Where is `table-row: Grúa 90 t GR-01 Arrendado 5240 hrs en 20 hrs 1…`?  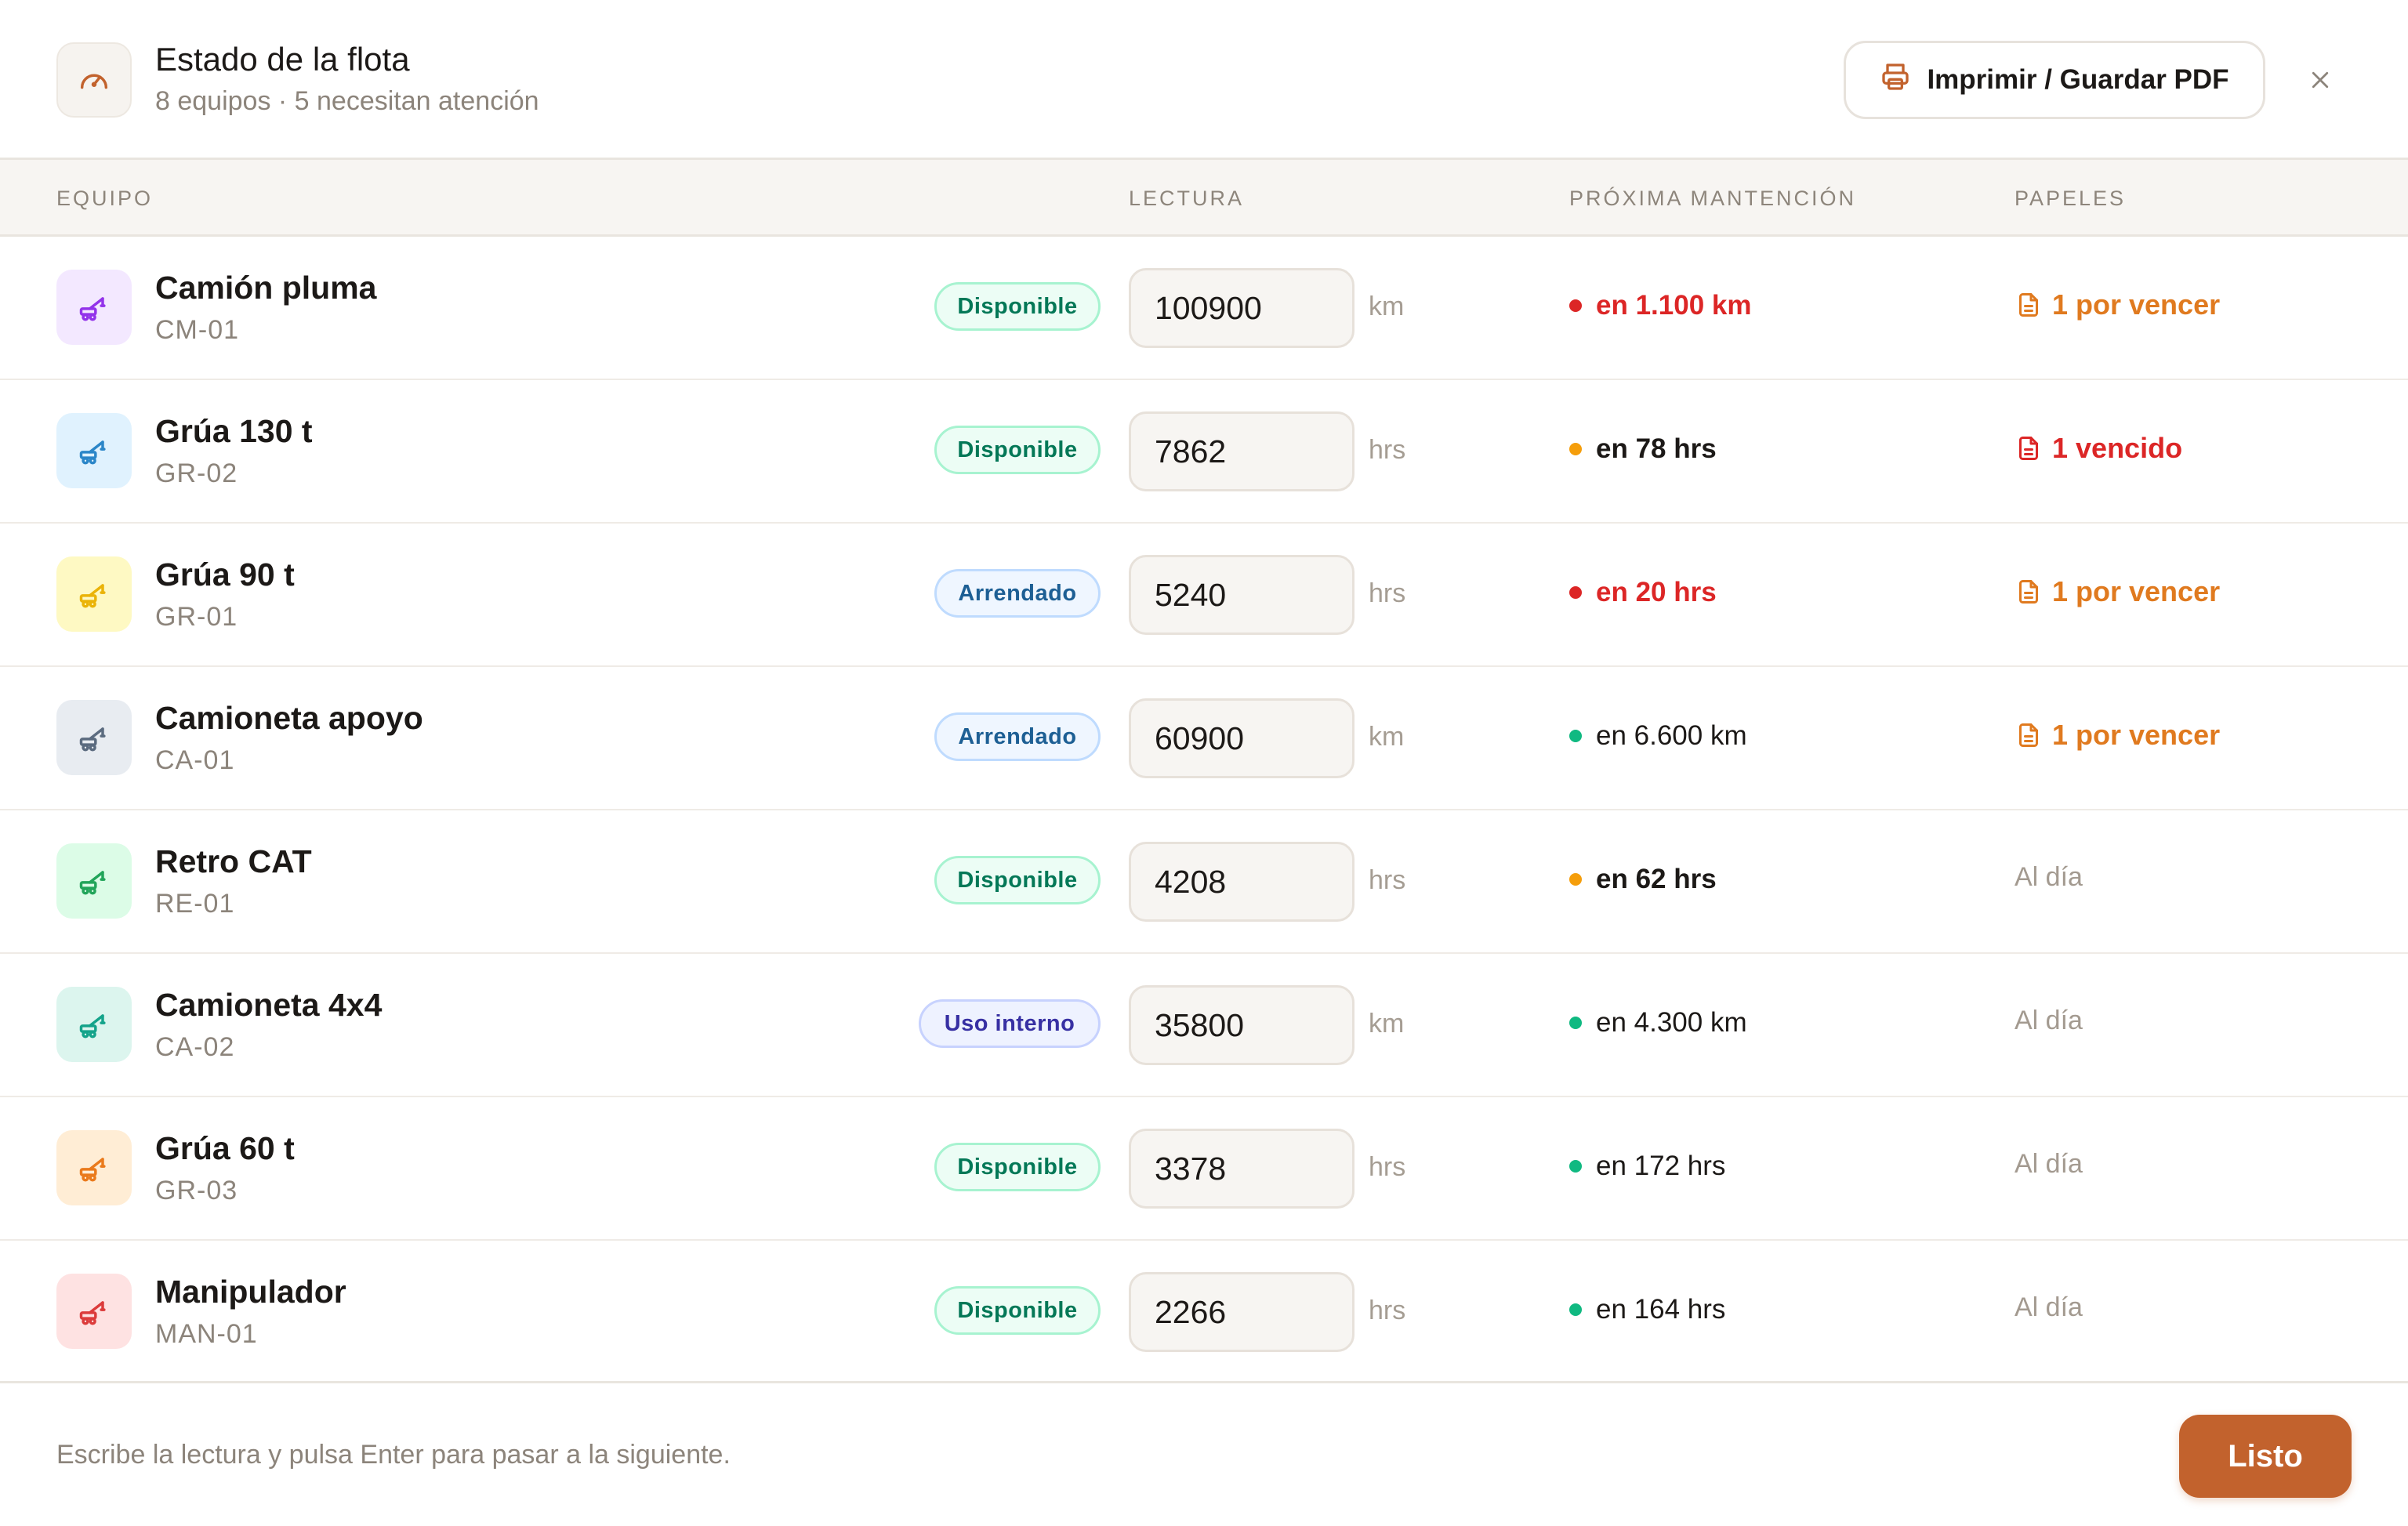
table-row: Grúa 90 t GR-01 Arrendado 5240 hrs en 20 hrs 1… is located at coordinates (1204, 595).